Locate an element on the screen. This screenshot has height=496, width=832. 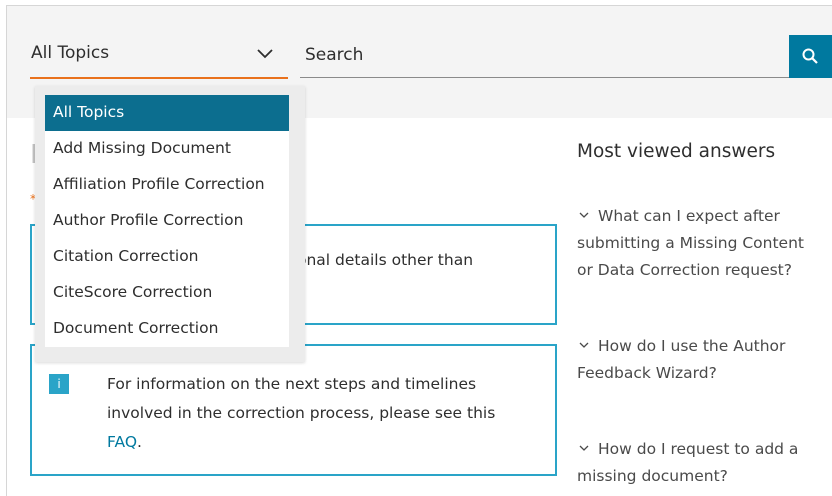
topic-option-citation-correction: Citation Correction is located at coordinates (167, 257).